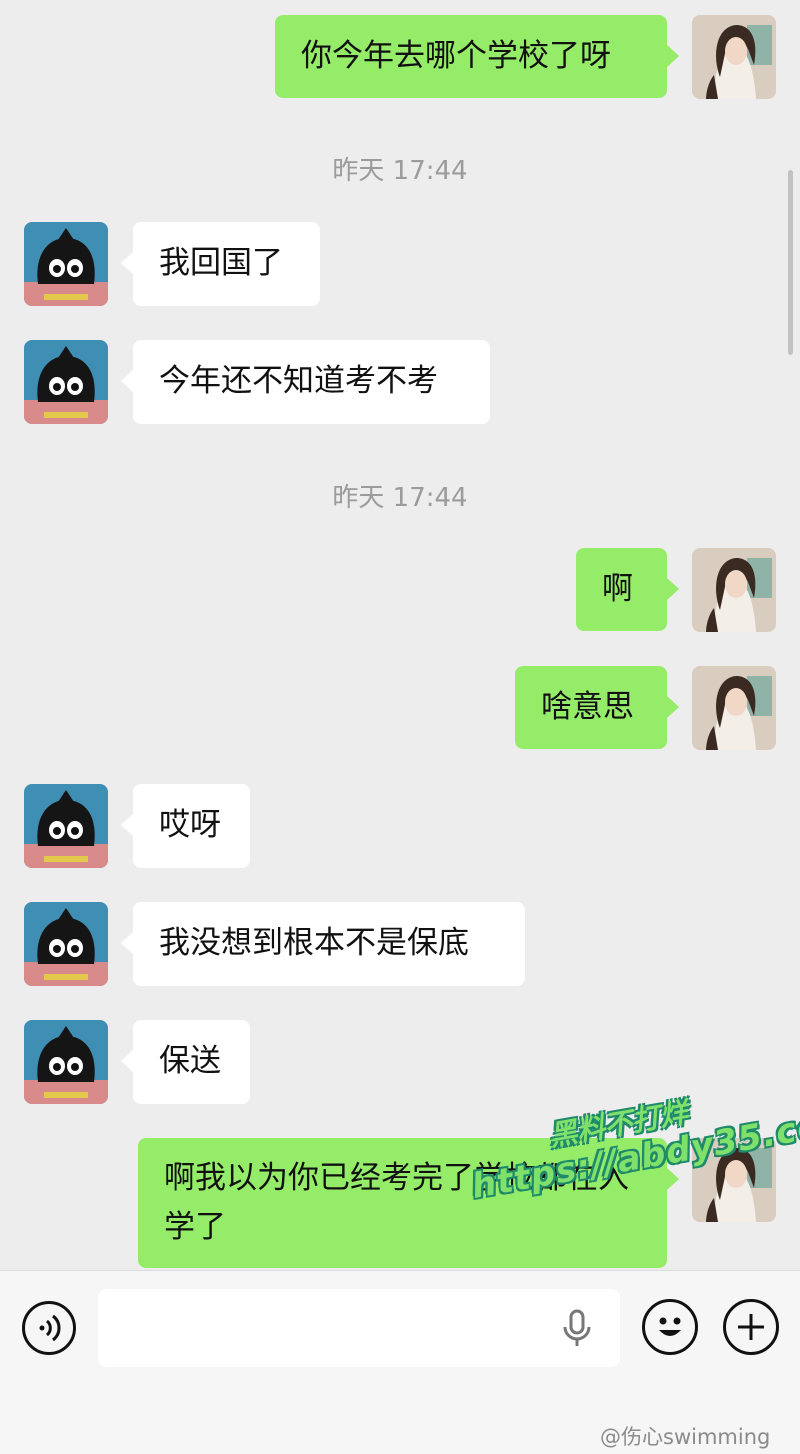 The width and height of the screenshot is (800, 1454). I want to click on voice-mode-icon, so click(50, 1328).